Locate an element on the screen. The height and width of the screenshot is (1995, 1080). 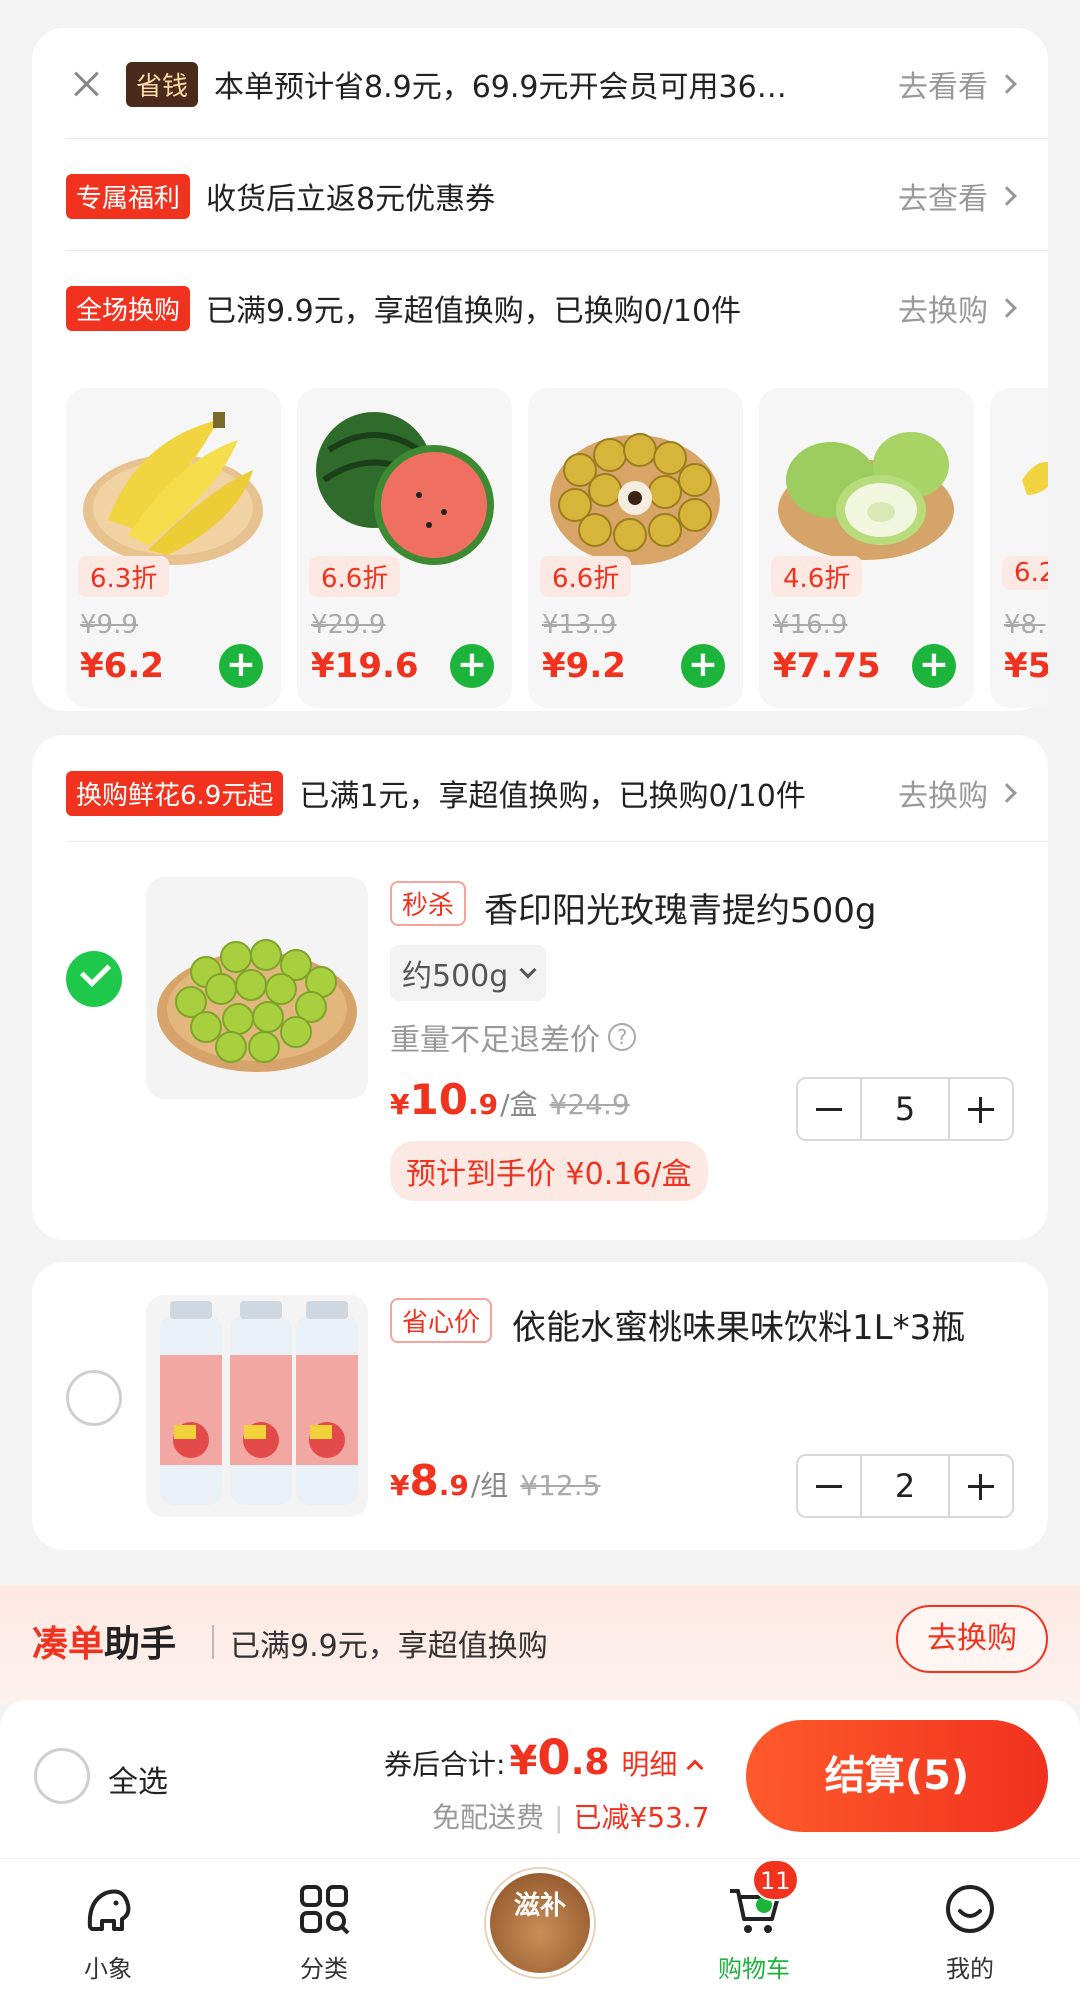
quantity-stepper: 5 is located at coordinates (905, 1109).